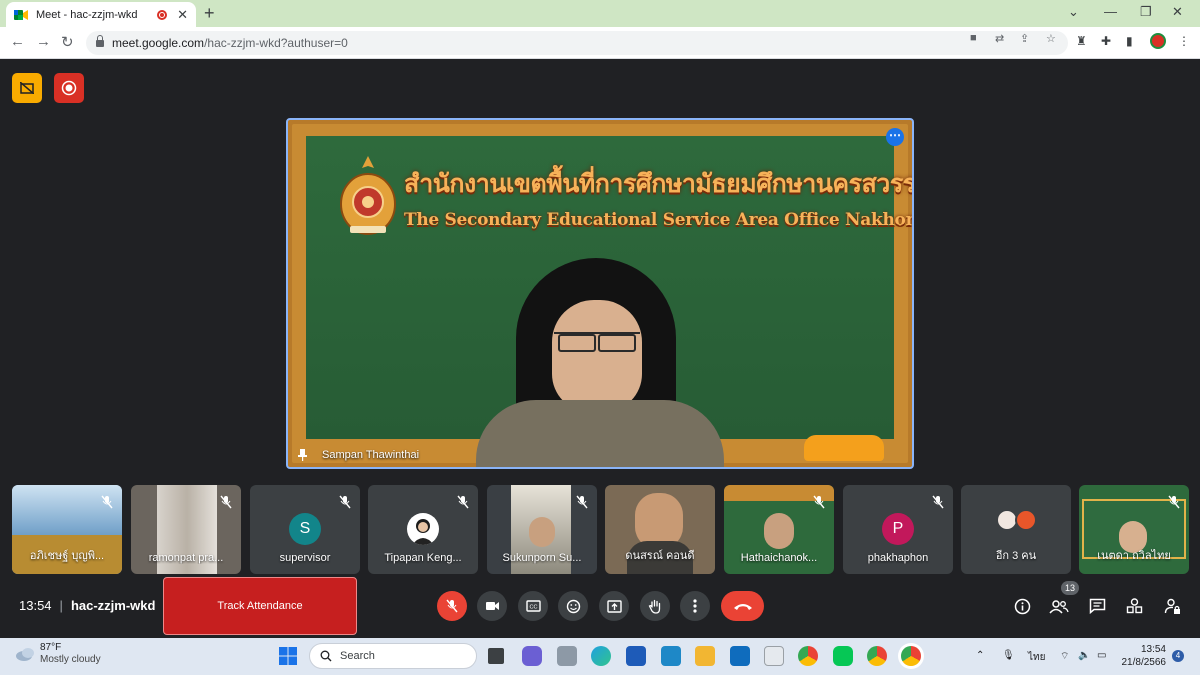  What do you see at coordinates (577, 43) in the screenshot?
I see `address-bar: meet.google.com/hac-zzjm-wkd?authuser=0` at bounding box center [577, 43].